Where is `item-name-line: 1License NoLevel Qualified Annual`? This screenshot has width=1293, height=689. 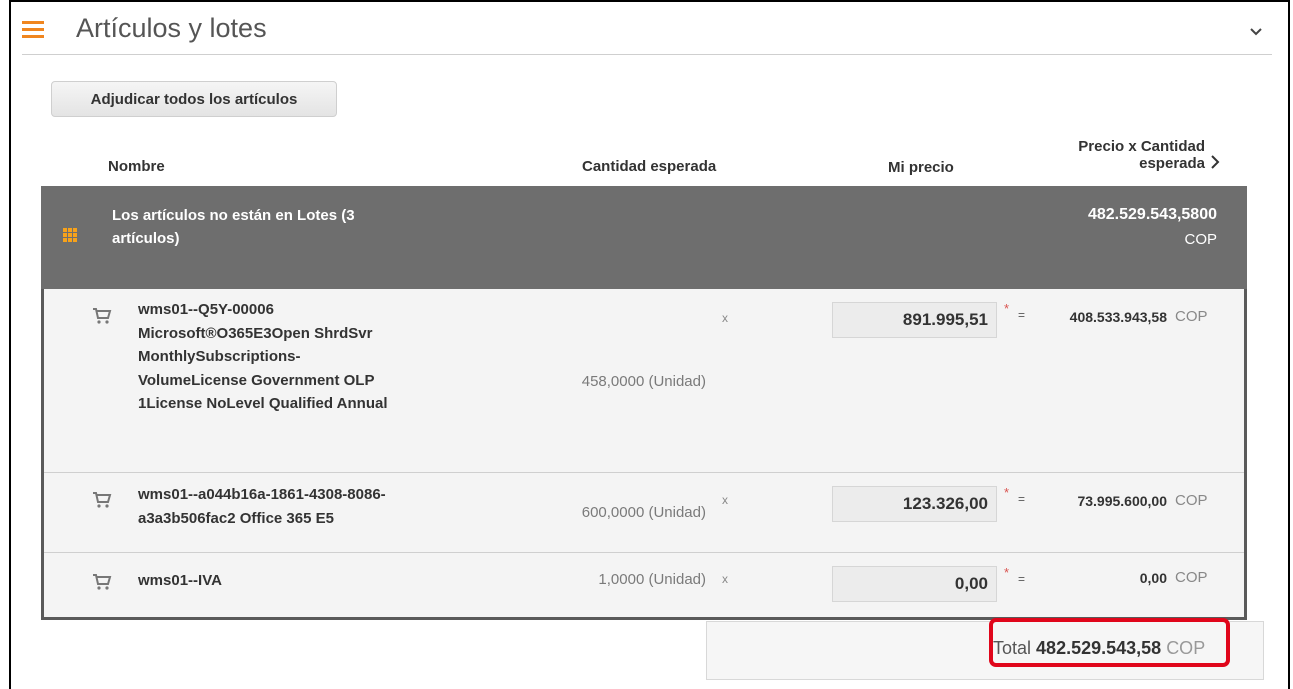
item-name-line: 1License NoLevel Qualified Annual is located at coordinates (263, 403).